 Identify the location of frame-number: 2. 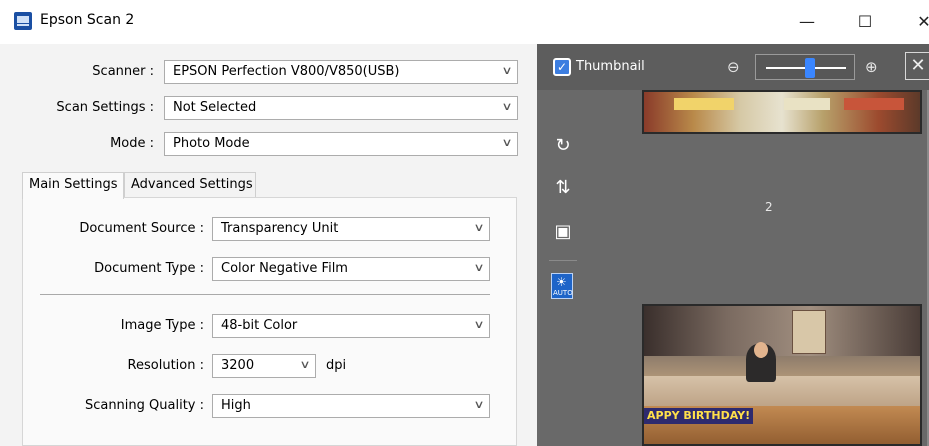
(769, 207).